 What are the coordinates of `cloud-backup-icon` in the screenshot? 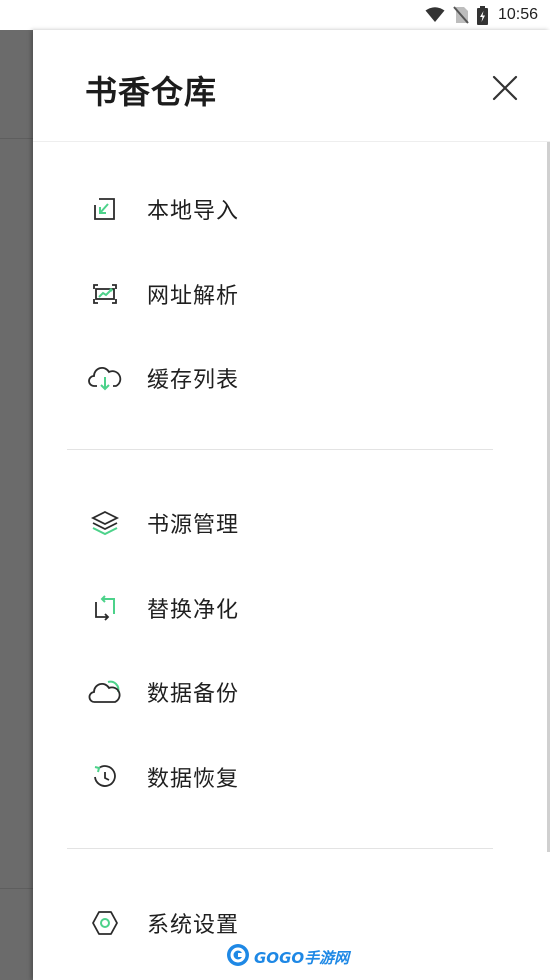 It's located at (105, 692).